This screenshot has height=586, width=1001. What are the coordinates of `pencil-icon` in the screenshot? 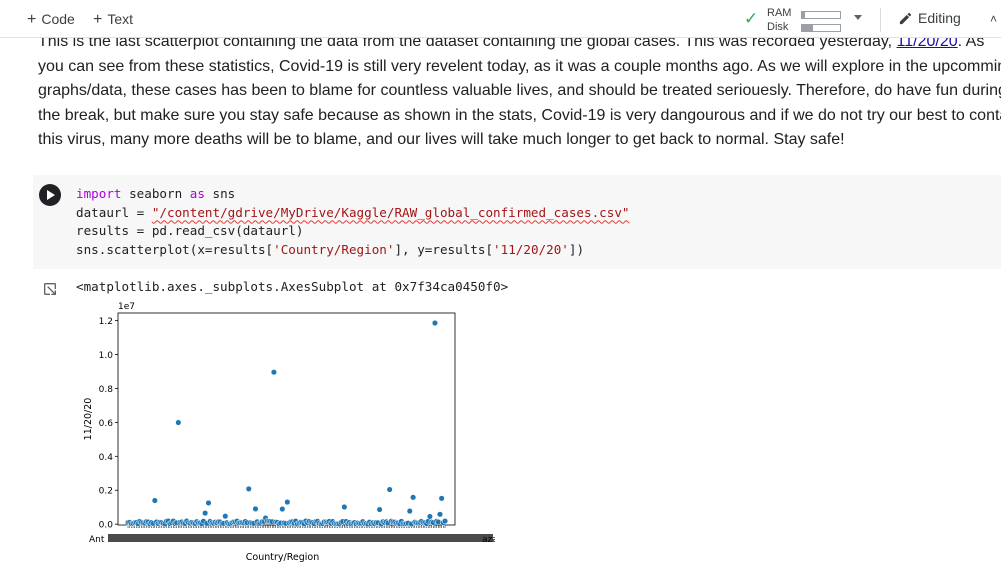 It's located at (905, 18).